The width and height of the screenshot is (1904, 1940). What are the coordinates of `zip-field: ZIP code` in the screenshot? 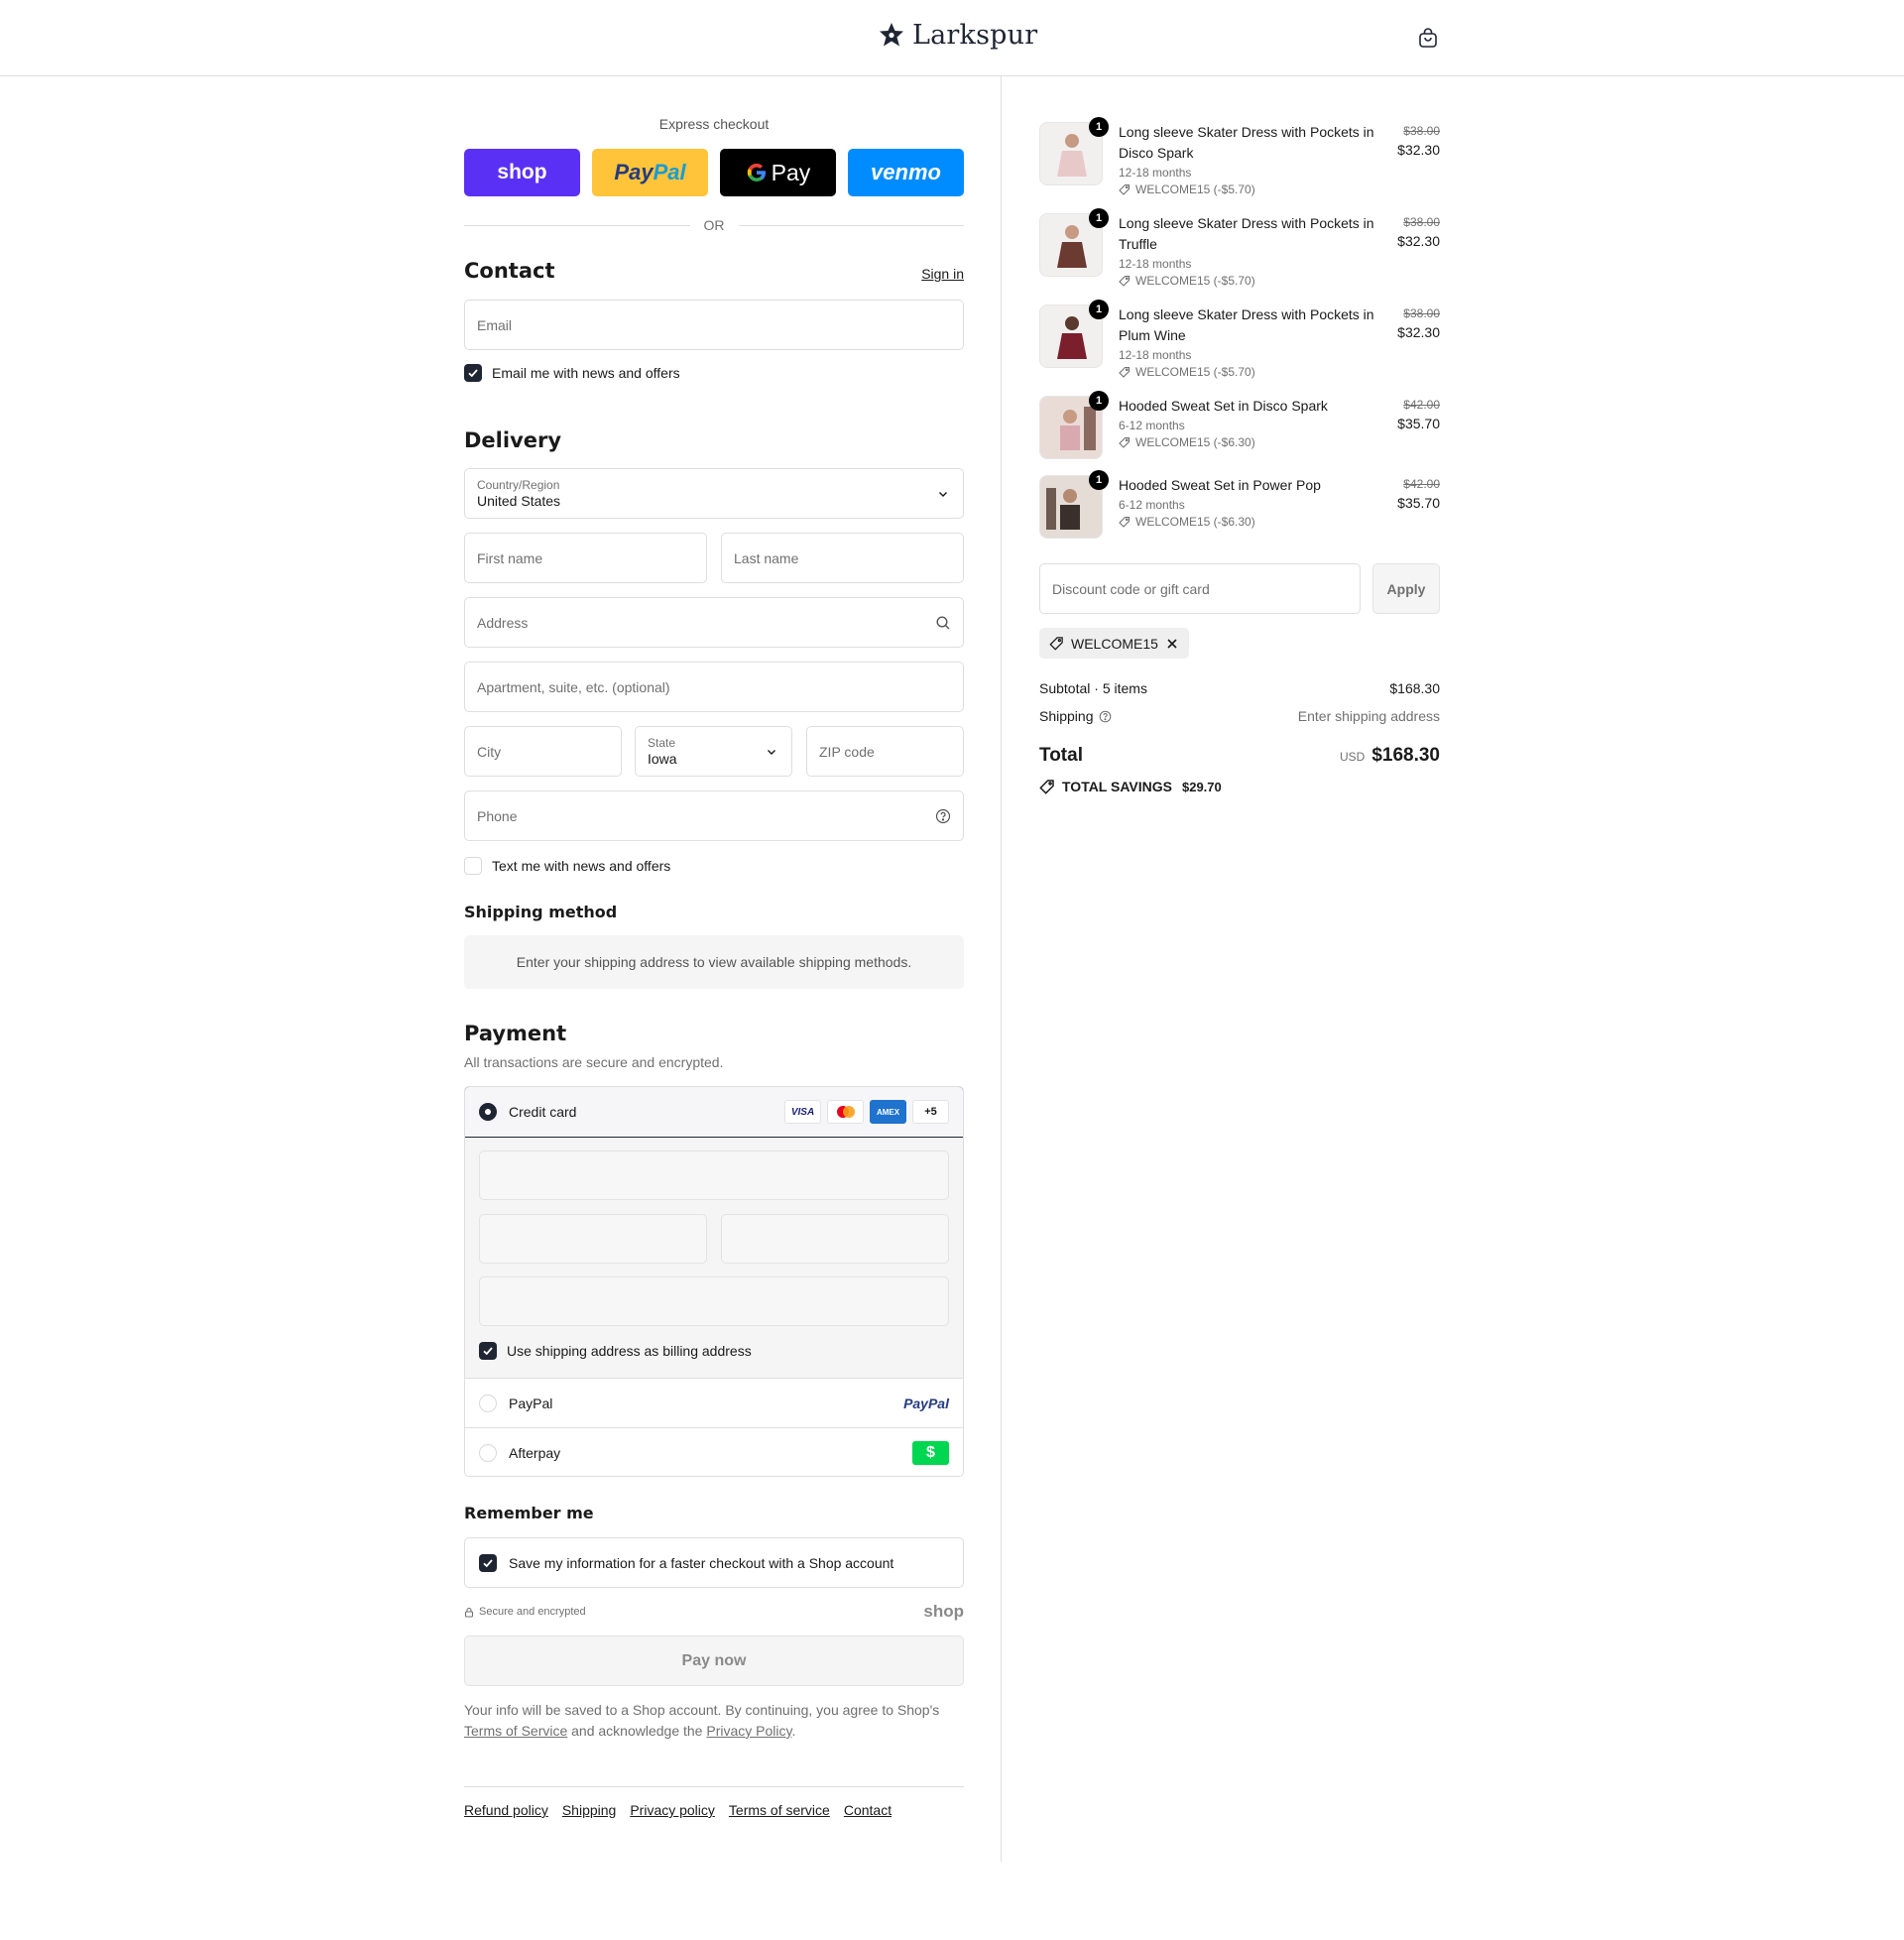 It's located at (885, 751).